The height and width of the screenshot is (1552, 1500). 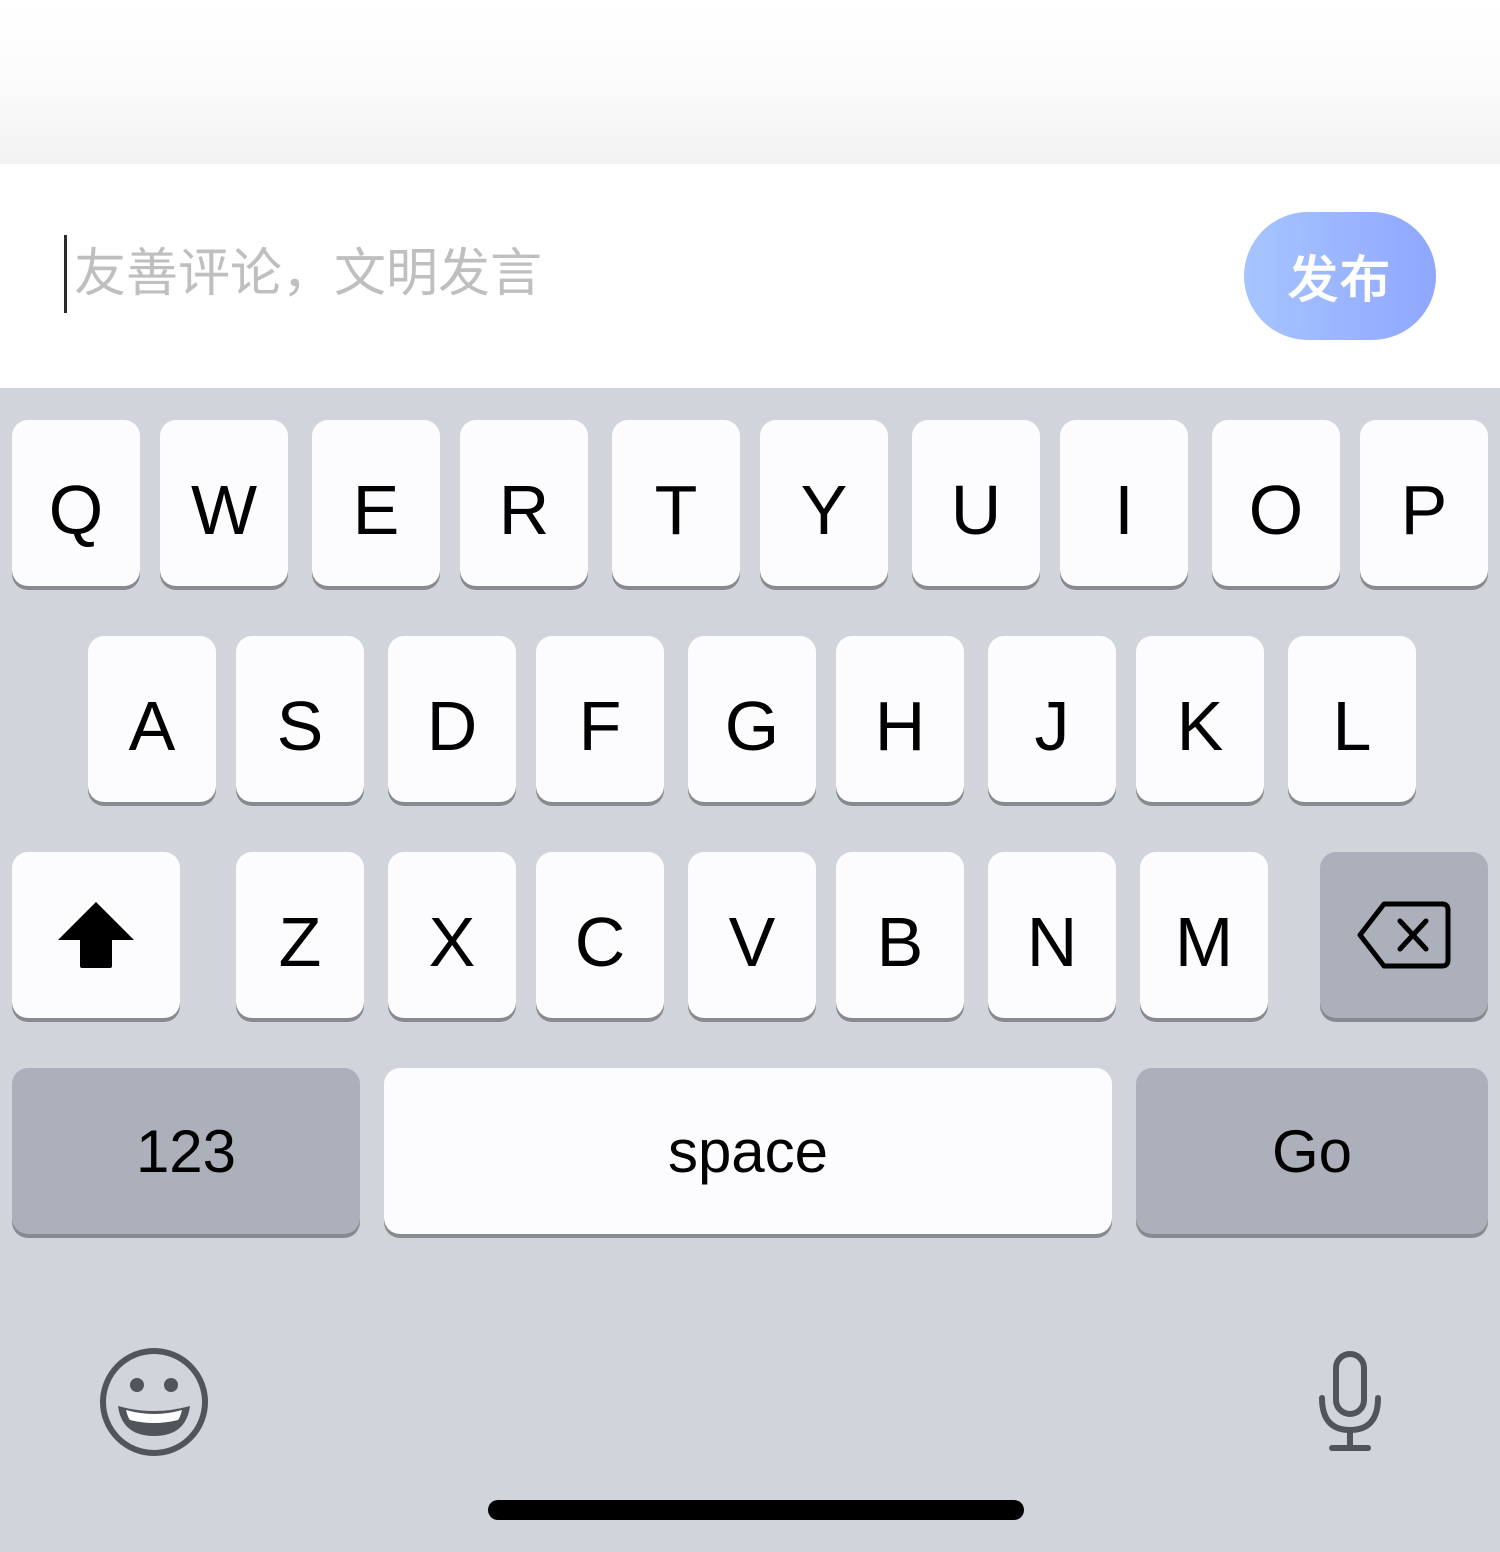 I want to click on key-p: P, so click(x=1424, y=503).